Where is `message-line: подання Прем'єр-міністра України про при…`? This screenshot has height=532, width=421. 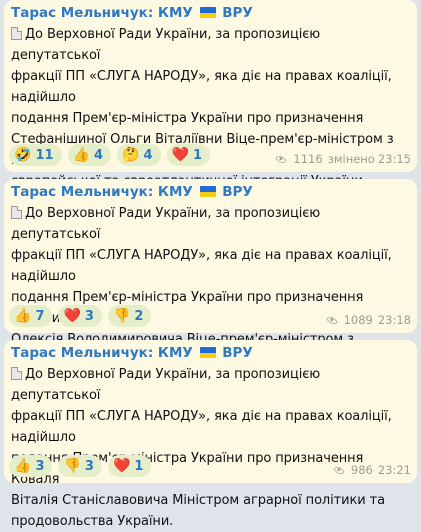 message-line: подання Прем'єр-міністра України про при… is located at coordinates (211, 118).